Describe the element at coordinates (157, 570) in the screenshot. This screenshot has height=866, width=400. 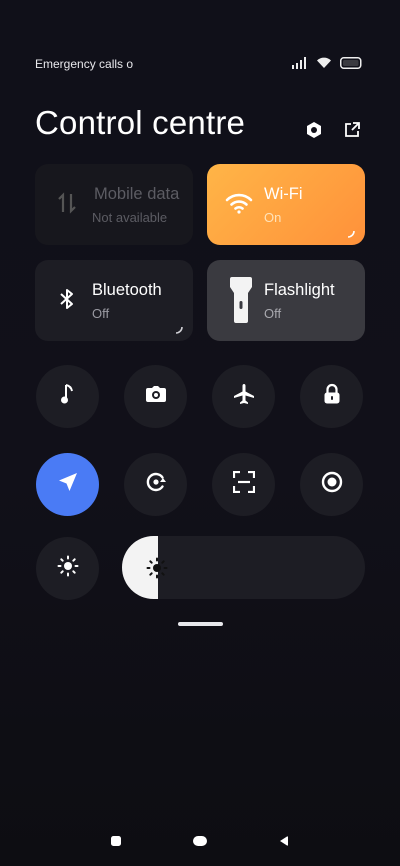
I see `brightness-icon` at that location.